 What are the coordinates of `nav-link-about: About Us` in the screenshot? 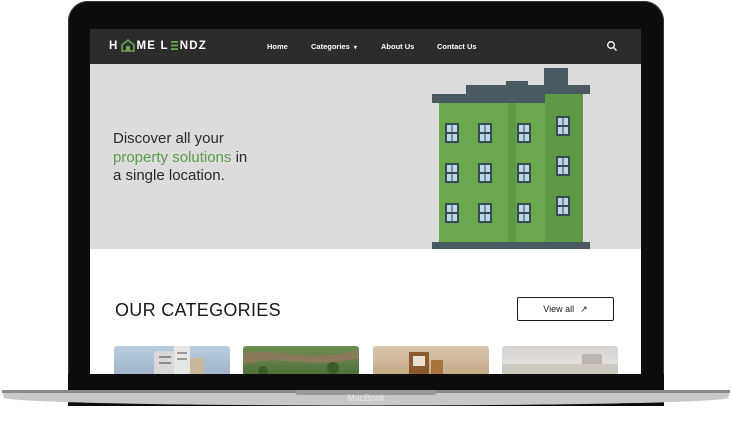 It's located at (397, 46).